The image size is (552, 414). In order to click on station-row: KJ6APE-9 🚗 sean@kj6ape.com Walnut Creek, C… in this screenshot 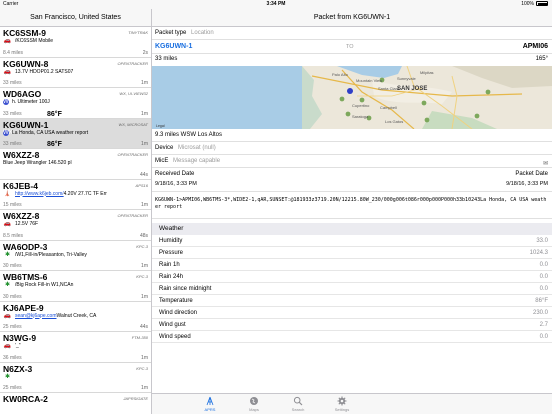, I will do `click(75, 317)`.